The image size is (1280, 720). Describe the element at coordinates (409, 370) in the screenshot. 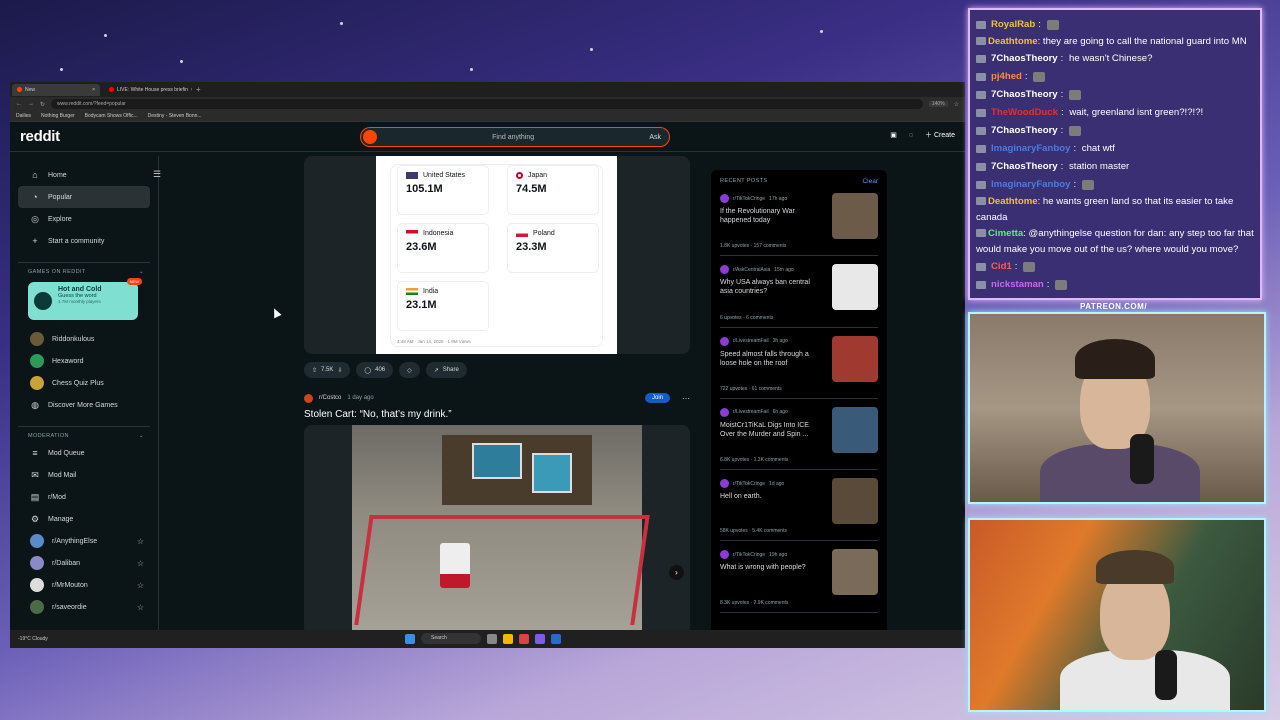

I see `award-button: ◇` at that location.